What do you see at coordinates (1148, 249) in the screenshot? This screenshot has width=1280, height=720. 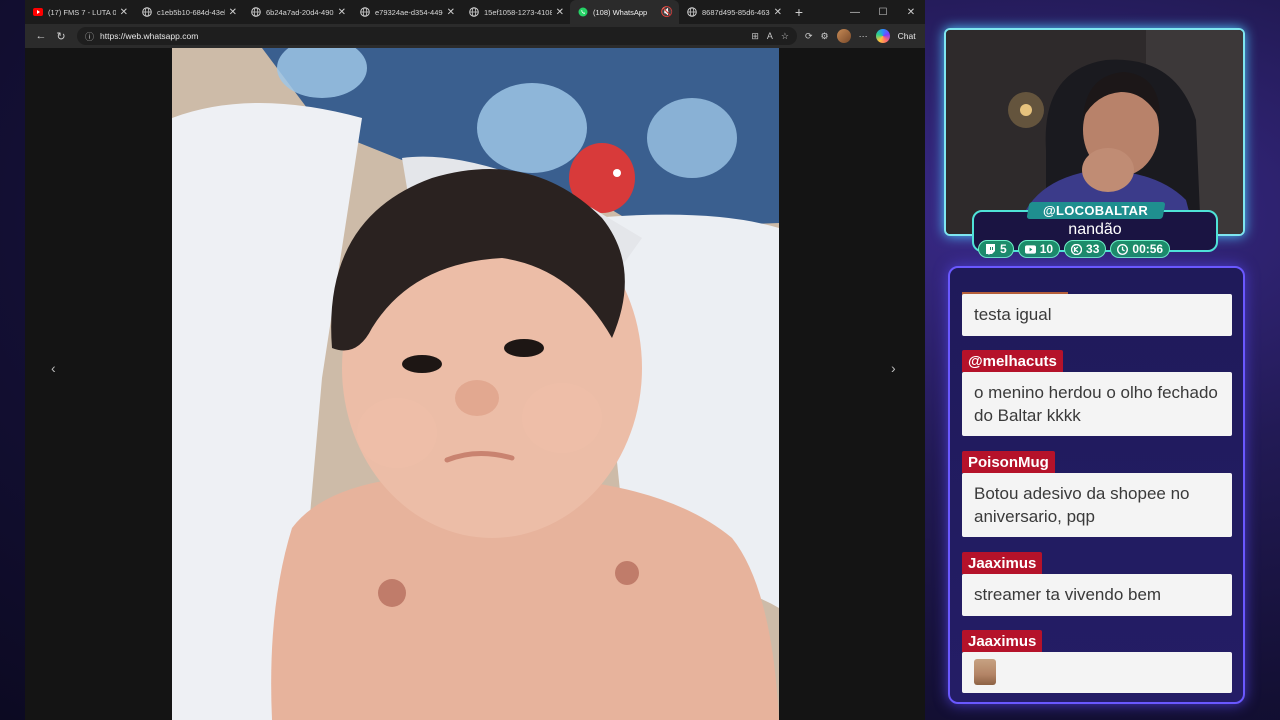 I see `stream-time: 00:56` at bounding box center [1148, 249].